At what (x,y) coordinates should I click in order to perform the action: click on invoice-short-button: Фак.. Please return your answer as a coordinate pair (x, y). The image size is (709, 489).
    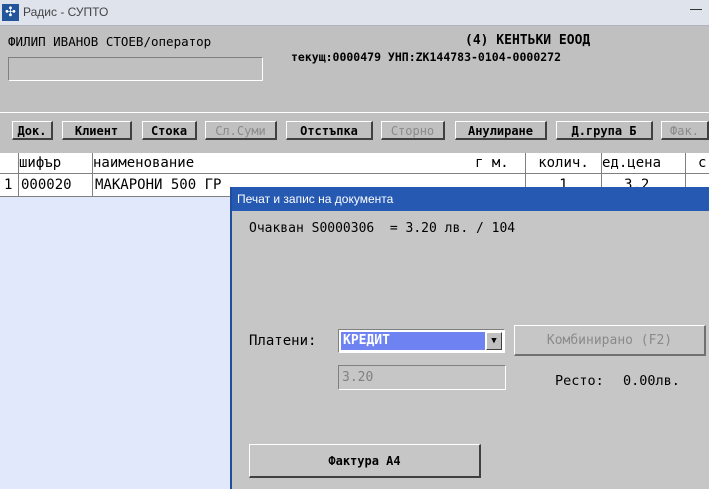
    Looking at the image, I should click on (685, 130).